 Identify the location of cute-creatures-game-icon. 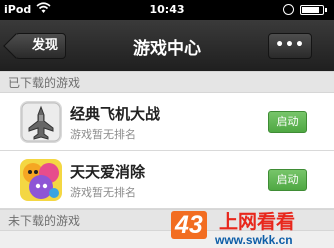
(41, 180).